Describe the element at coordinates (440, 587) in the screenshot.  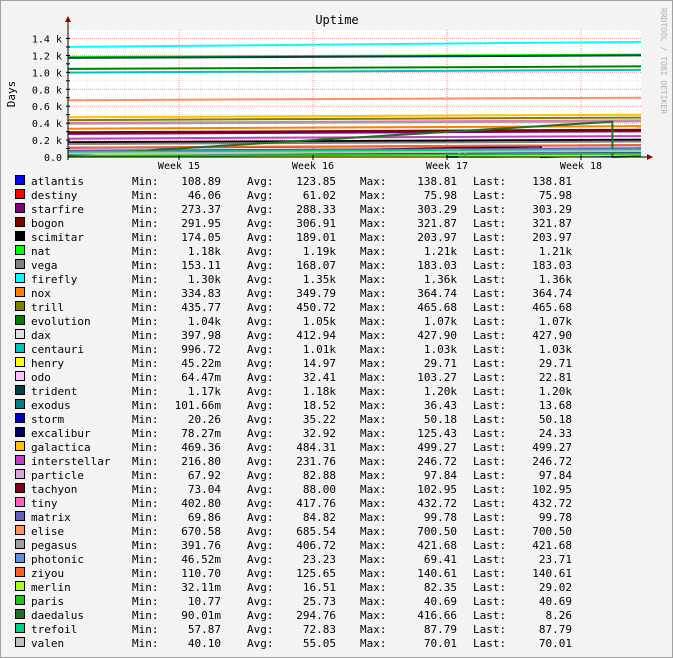
I see `max-value: 82.35` at that location.